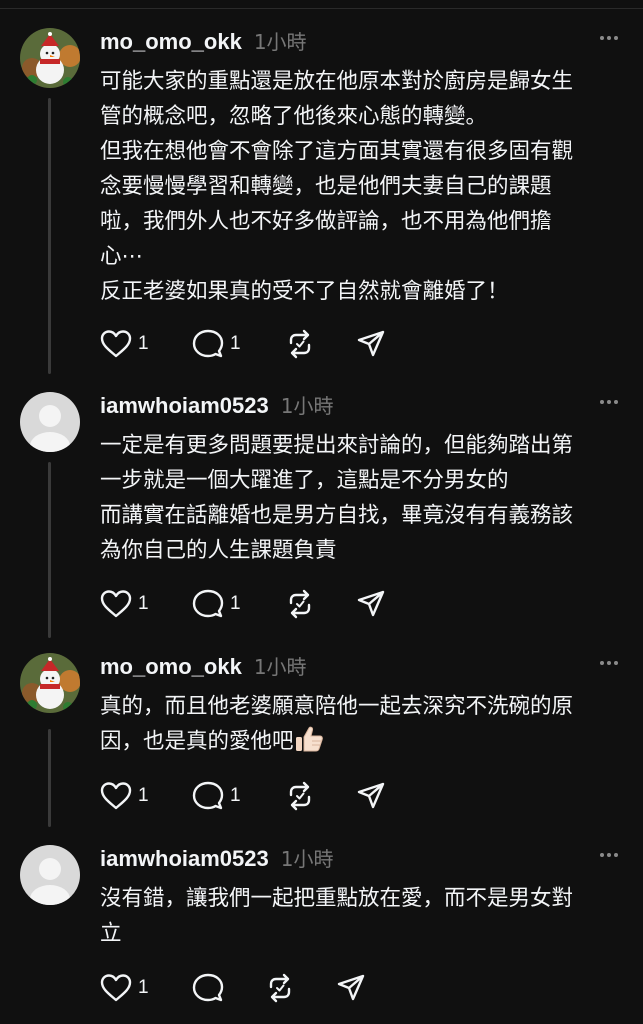  I want to click on action-bar: 1, so click(238, 988).